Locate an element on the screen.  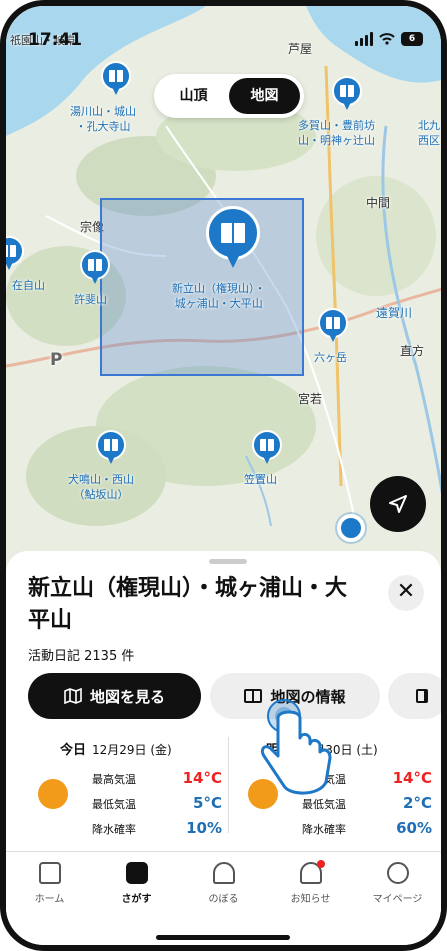
navigation-arrow-icon is located at coordinates (398, 504).